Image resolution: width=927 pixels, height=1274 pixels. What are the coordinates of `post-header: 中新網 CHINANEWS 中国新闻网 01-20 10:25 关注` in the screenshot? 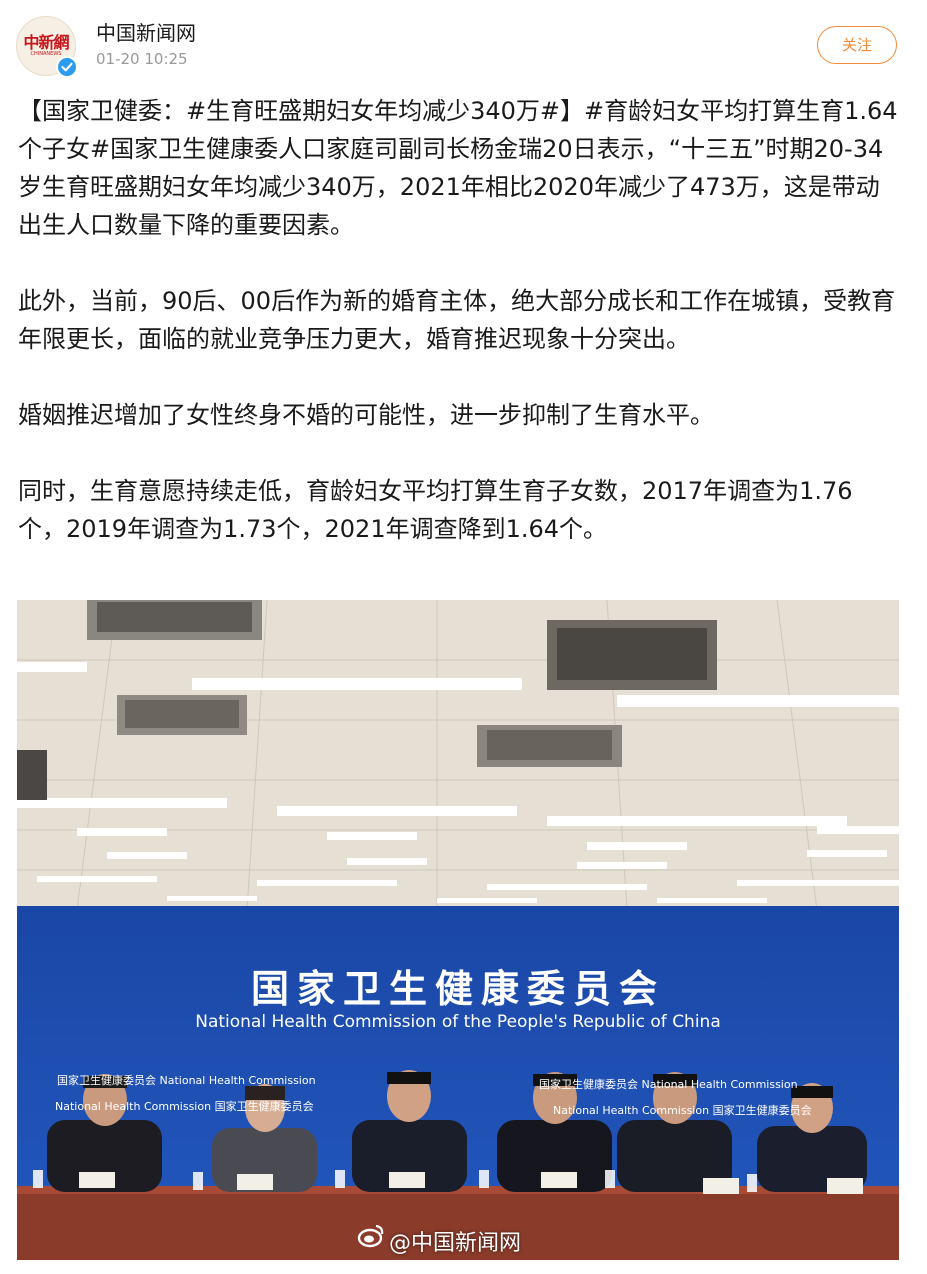 It's located at (462, 46).